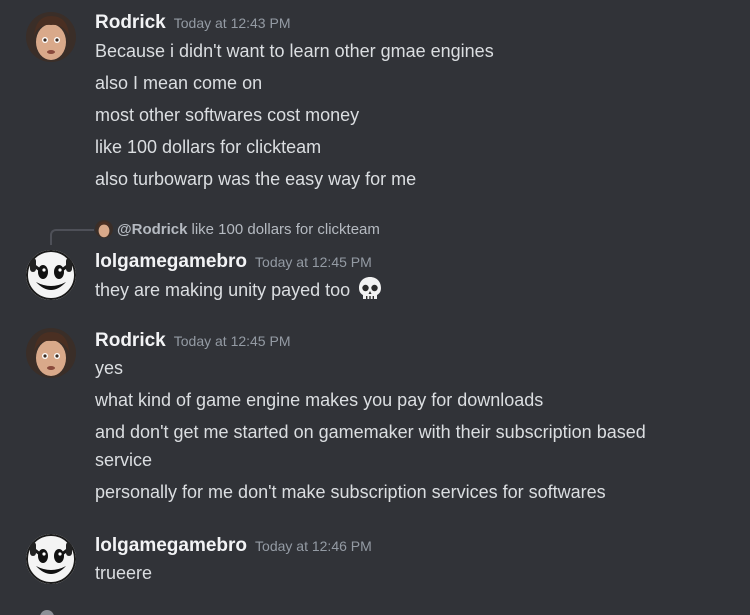  I want to click on reply-avatar, so click(104, 229).